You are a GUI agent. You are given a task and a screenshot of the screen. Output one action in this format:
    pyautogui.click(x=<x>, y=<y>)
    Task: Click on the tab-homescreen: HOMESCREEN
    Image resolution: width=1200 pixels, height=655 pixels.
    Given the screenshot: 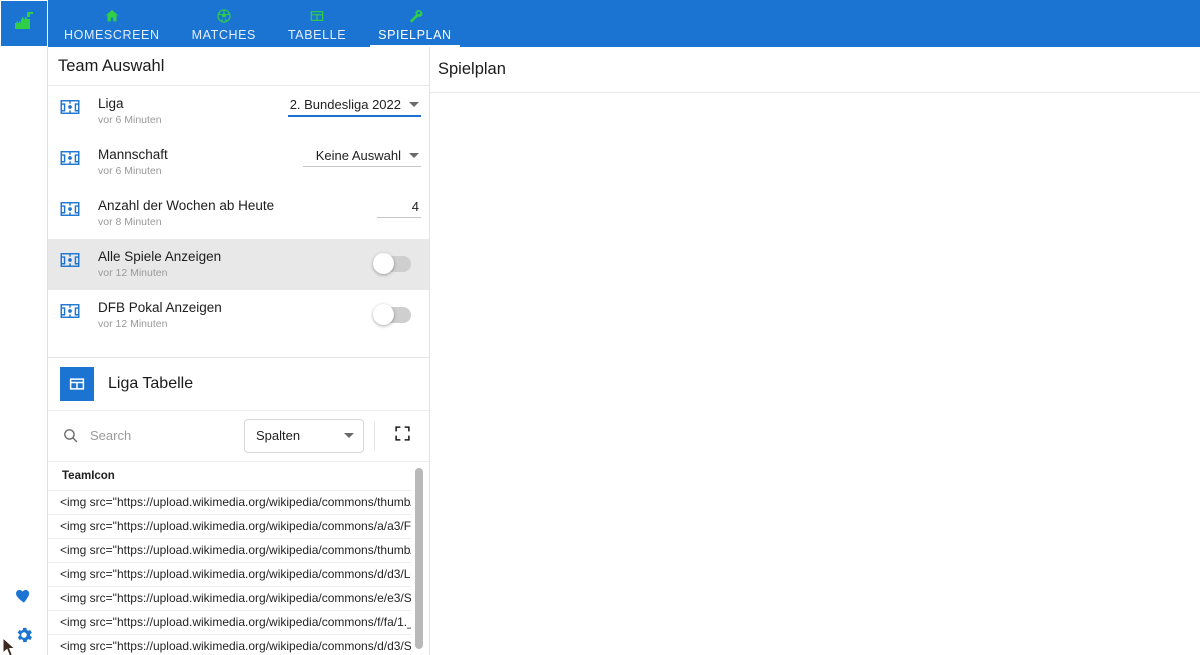 What is the action you would take?
    pyautogui.click(x=112, y=23)
    